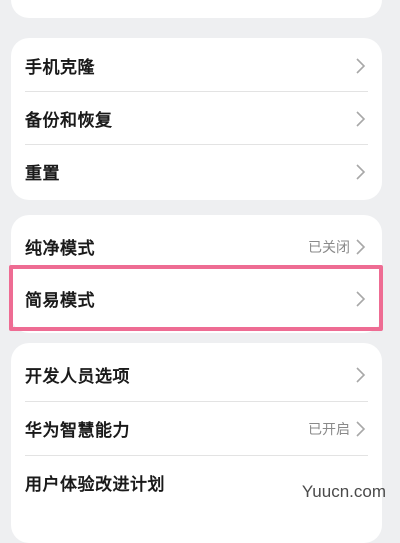 This screenshot has width=400, height=543. Describe the element at coordinates (196, 428) in the screenshot. I see `settings-item-huawei-ai: 华为智慧能力 已开启` at that location.